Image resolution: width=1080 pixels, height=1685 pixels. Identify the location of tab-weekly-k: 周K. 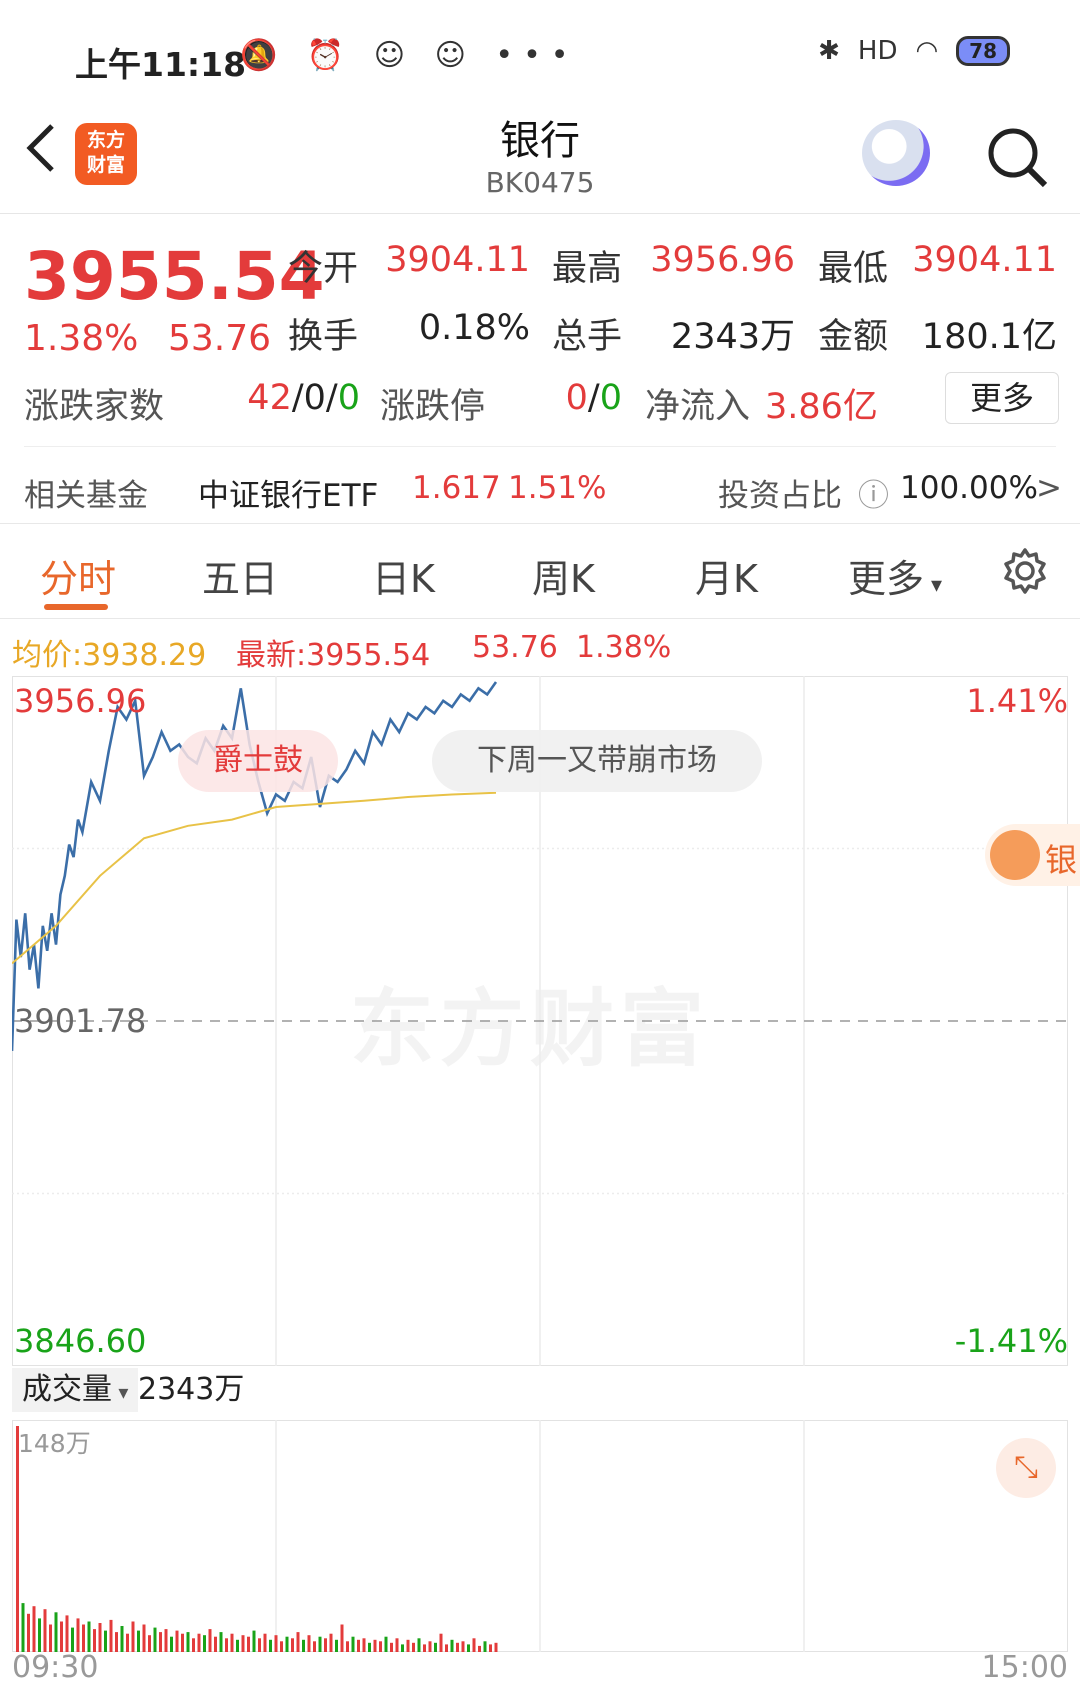
(563, 575).